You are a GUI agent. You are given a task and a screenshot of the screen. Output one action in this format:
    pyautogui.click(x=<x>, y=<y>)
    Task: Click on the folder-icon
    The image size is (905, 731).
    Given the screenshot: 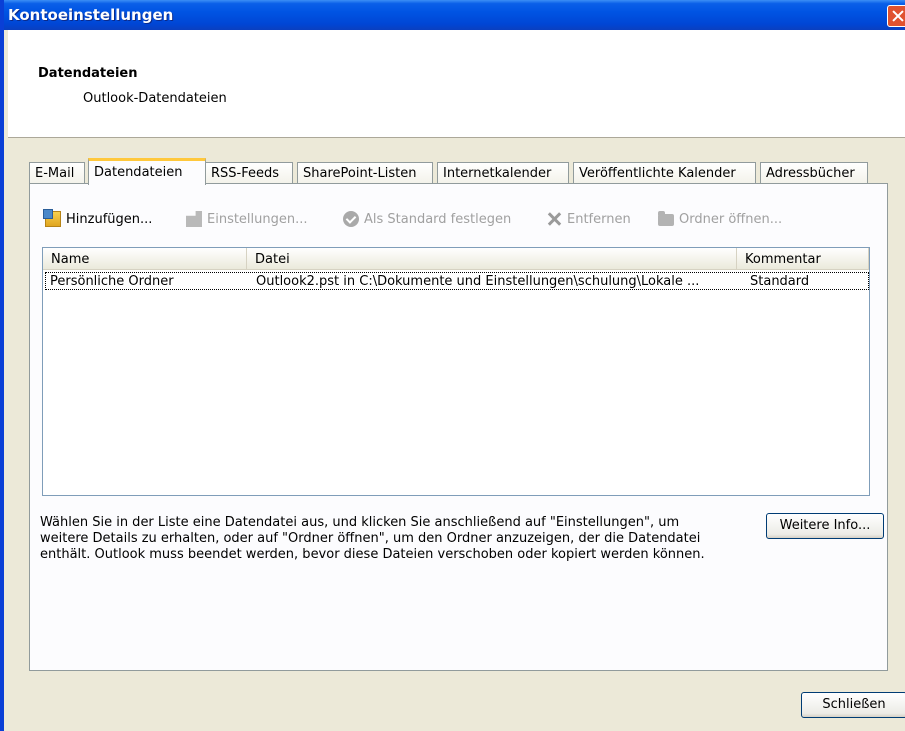 What is the action you would take?
    pyautogui.click(x=666, y=218)
    